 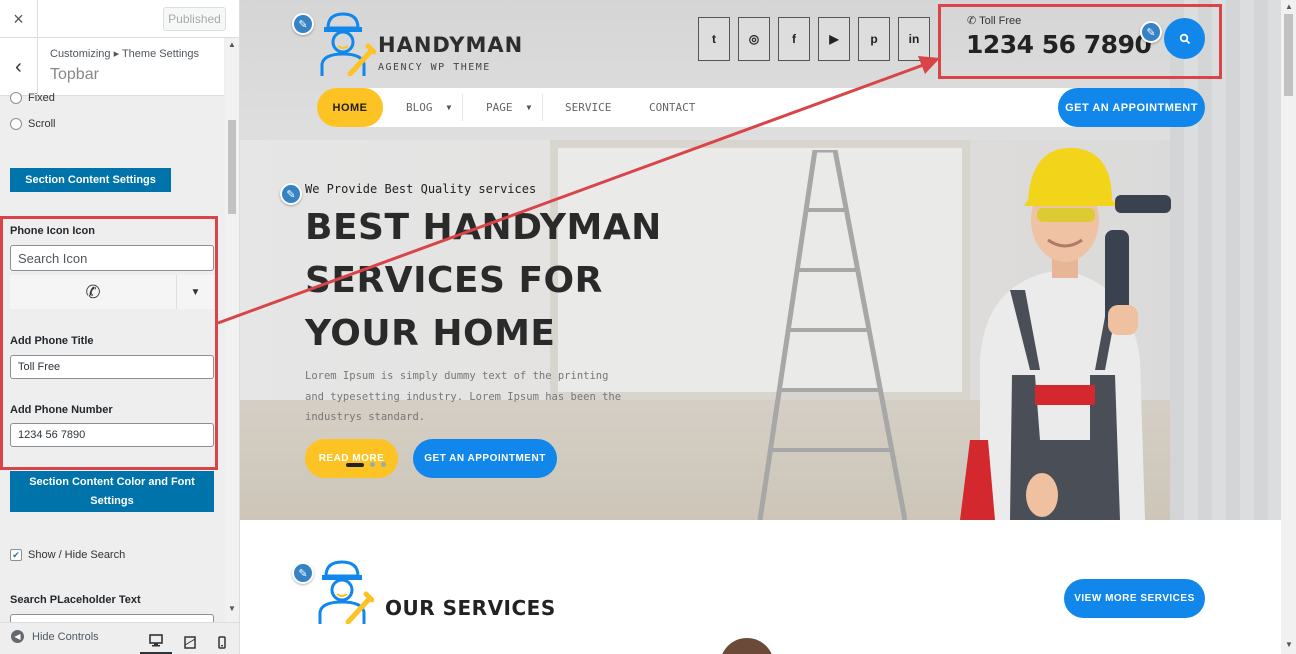 I want to click on nav-item-contact: CONTACT, so click(x=672, y=107).